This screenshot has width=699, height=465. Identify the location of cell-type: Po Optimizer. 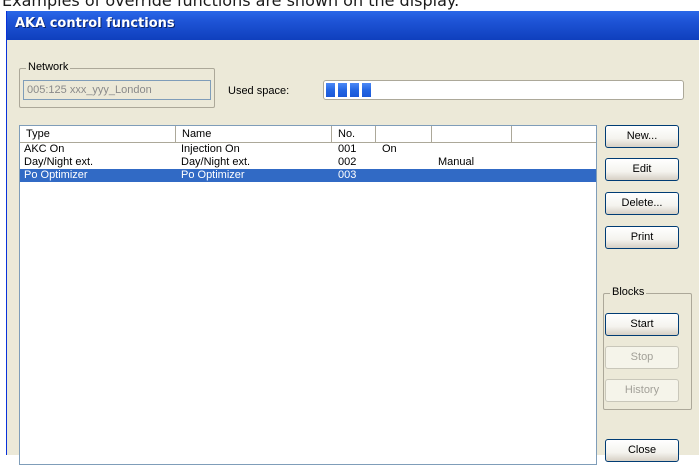
(56, 175).